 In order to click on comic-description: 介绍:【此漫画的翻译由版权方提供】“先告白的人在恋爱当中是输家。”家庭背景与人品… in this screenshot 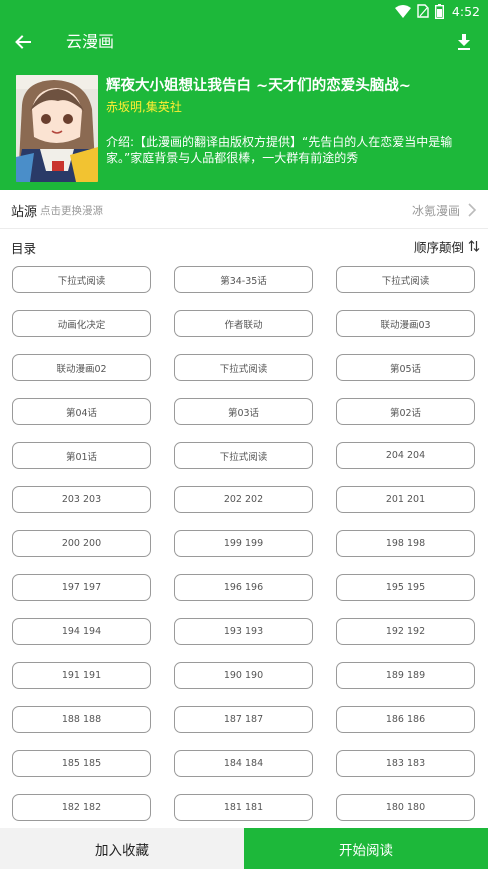, I will do `click(279, 150)`.